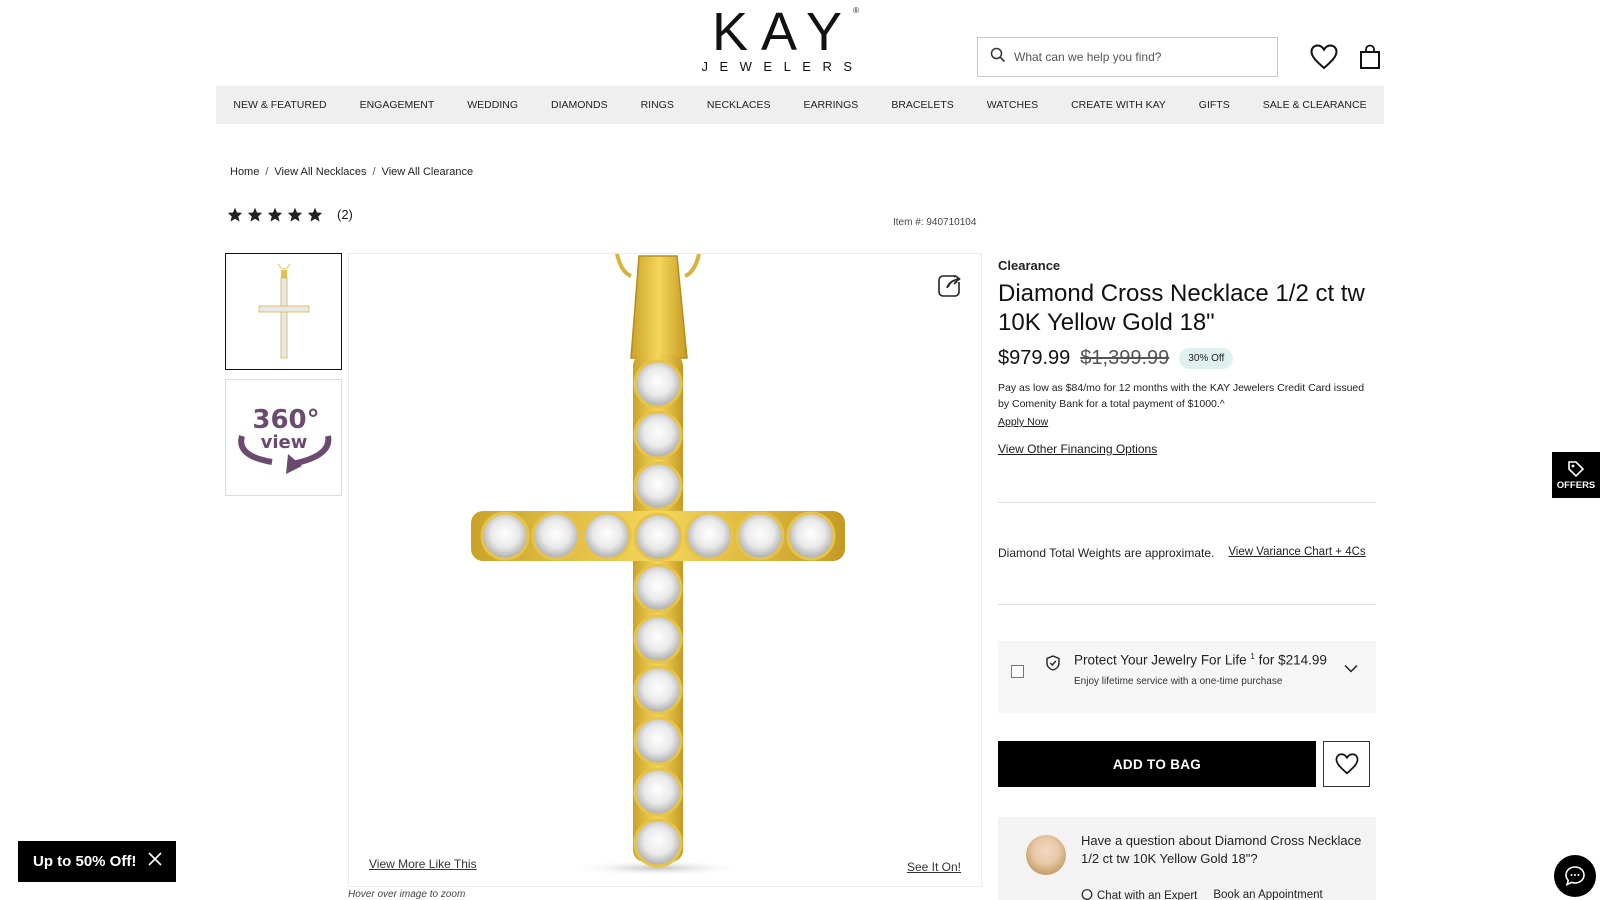 This screenshot has height=900, width=1600. Describe the element at coordinates (1314, 105) in the screenshot. I see `nav-sale-clearance: SALE & CLEARANCE` at that location.